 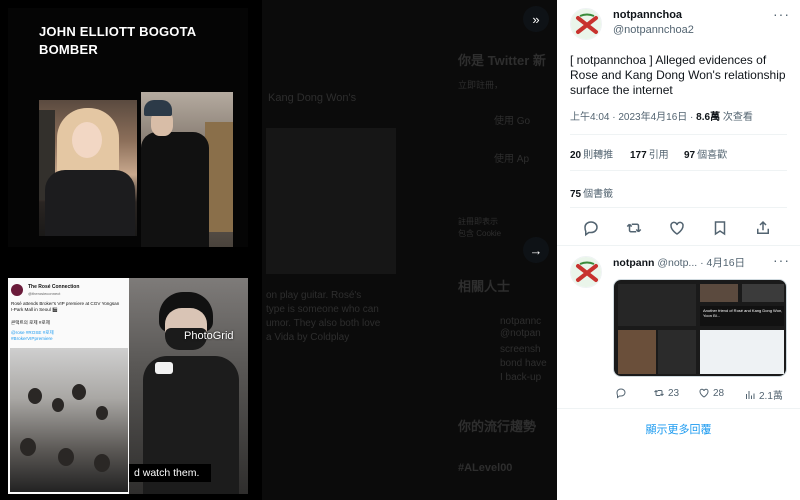 I want to click on author-handle: @notpannchoa2, so click(x=653, y=30).